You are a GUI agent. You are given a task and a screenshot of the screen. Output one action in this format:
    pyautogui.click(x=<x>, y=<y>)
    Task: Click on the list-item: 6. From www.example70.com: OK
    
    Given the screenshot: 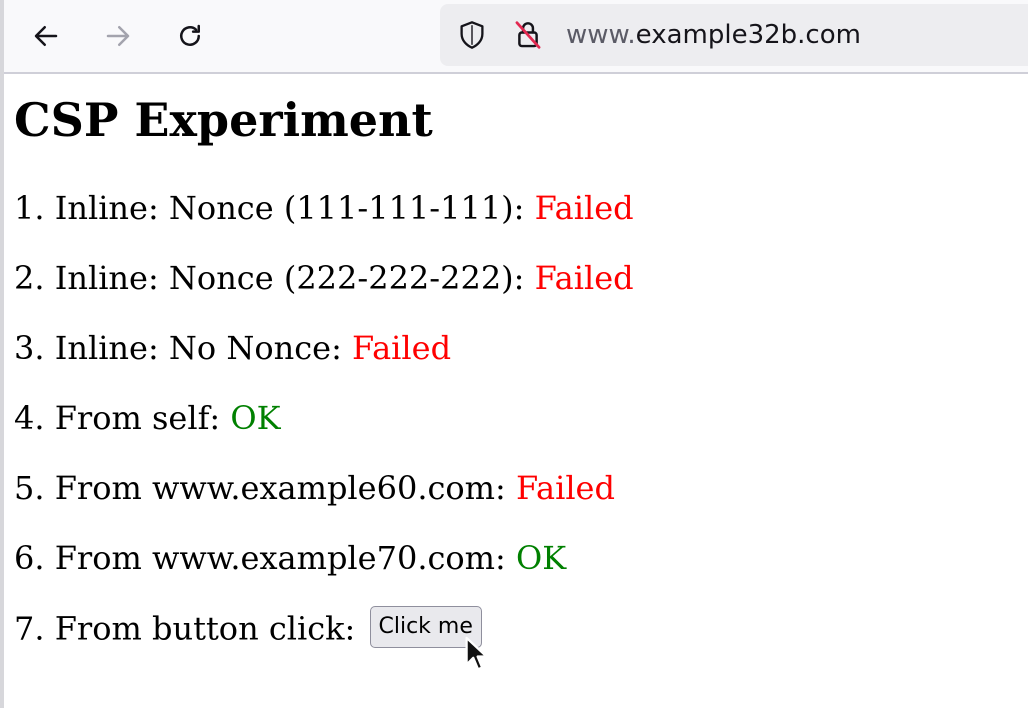 What is the action you would take?
    pyautogui.click(x=324, y=575)
    